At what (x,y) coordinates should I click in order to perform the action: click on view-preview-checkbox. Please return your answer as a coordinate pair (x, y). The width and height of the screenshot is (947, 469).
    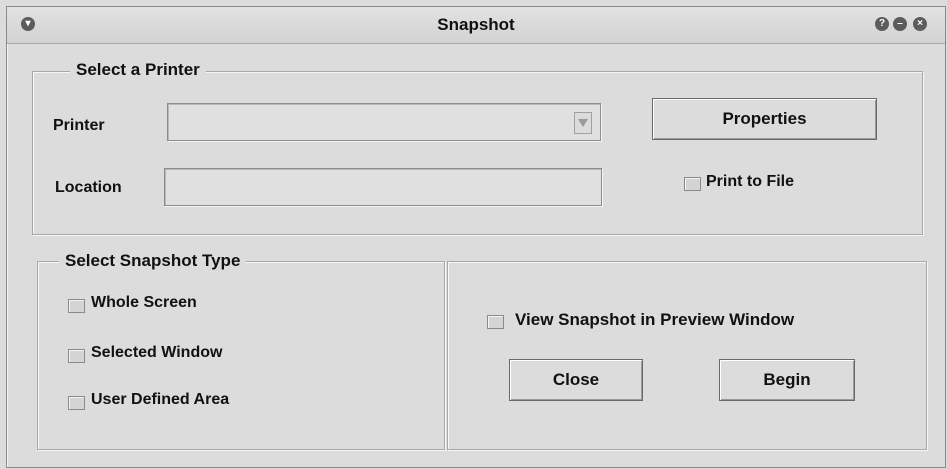
    Looking at the image, I should click on (495, 322).